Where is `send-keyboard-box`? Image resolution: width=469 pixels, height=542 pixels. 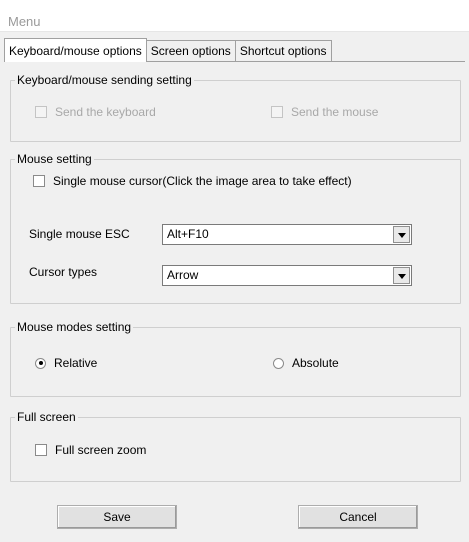
send-keyboard-box is located at coordinates (41, 112).